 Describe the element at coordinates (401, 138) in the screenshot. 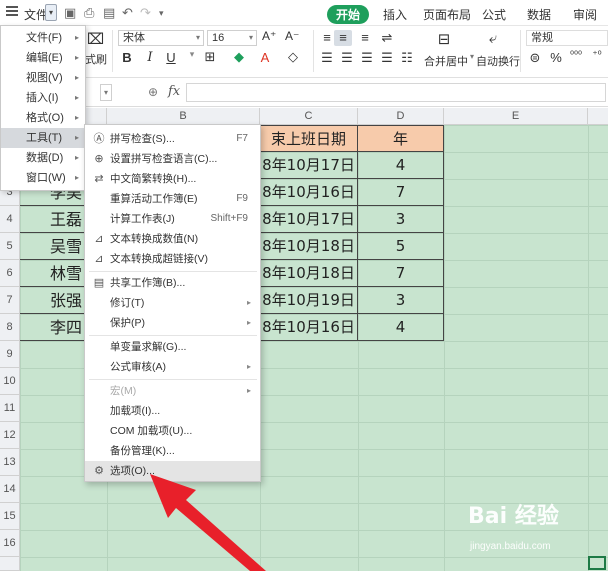

I see `table-header-years: 年` at that location.